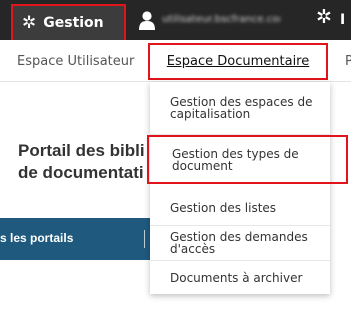 This screenshot has height=322, width=351. What do you see at coordinates (223, 207) in the screenshot?
I see `menu-item-label: Gestion des listes` at bounding box center [223, 207].